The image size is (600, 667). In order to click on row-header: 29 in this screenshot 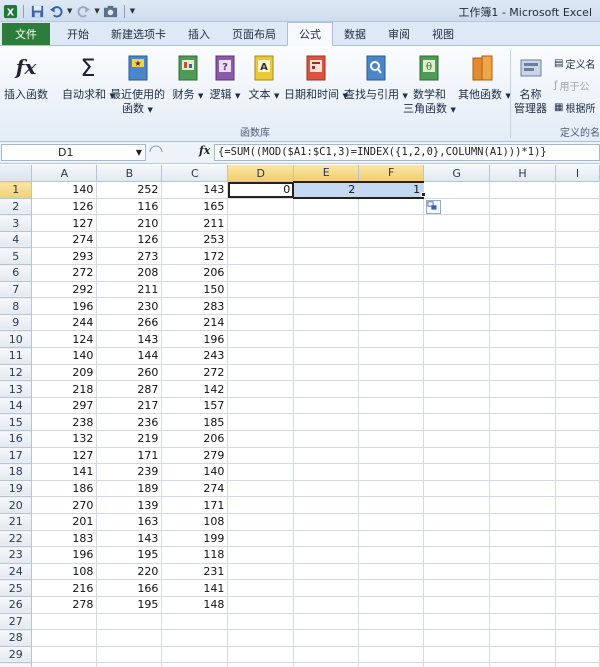, I will do `click(16, 655)`.